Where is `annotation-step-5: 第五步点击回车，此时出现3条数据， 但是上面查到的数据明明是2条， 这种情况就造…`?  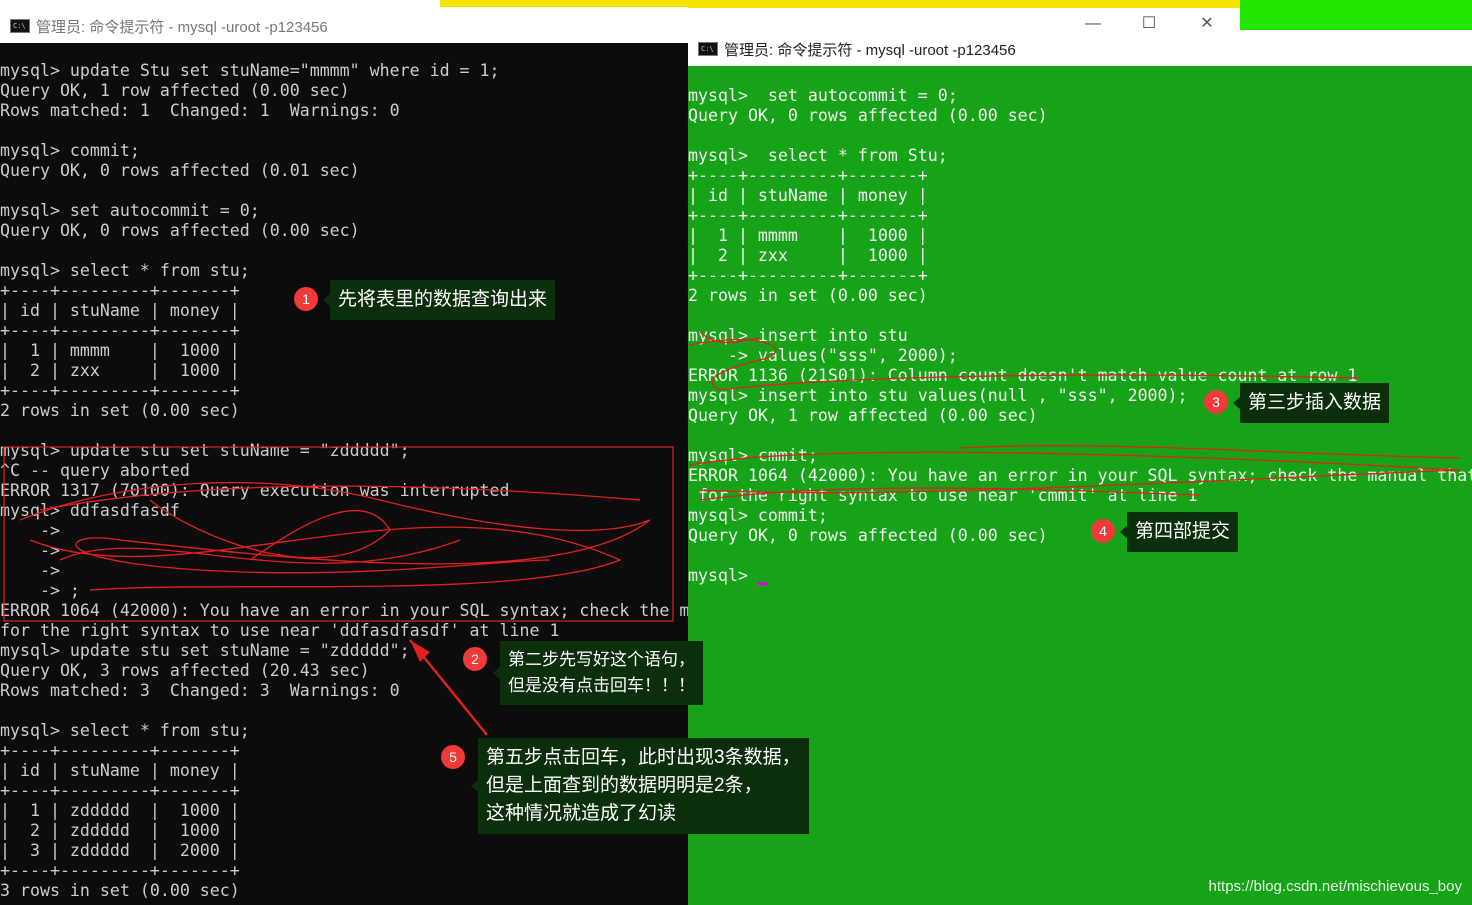 annotation-step-5: 第五步点击回车，此时出现3条数据， 但是上面查到的数据明明是2条， 这种情况就造… is located at coordinates (640, 786).